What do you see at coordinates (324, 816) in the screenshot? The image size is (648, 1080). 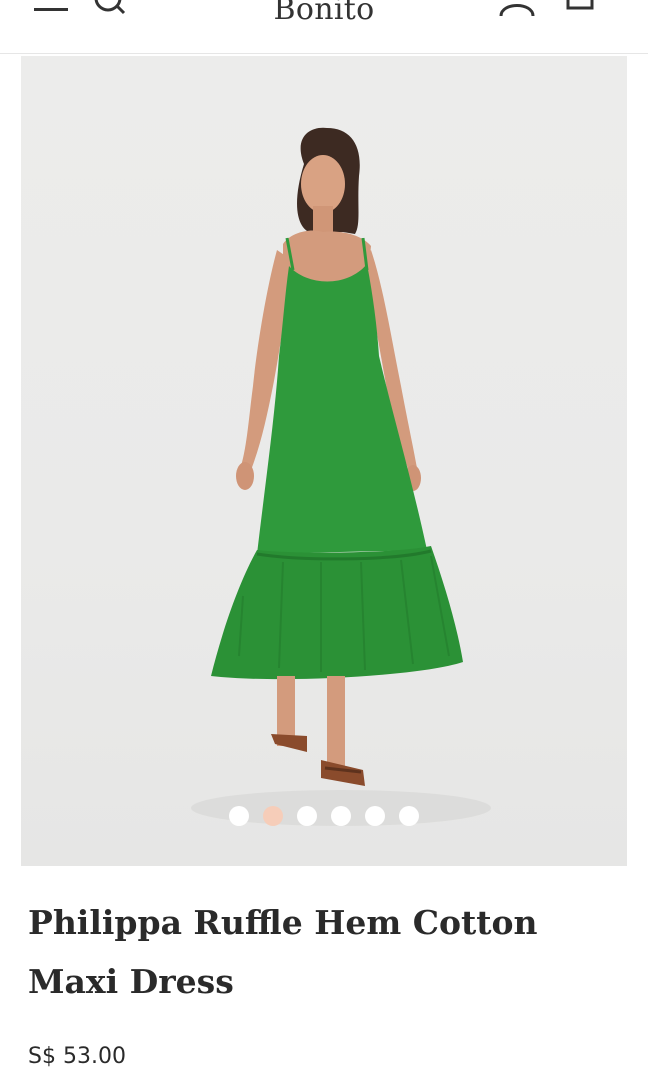 I see `carousel-indicators` at bounding box center [324, 816].